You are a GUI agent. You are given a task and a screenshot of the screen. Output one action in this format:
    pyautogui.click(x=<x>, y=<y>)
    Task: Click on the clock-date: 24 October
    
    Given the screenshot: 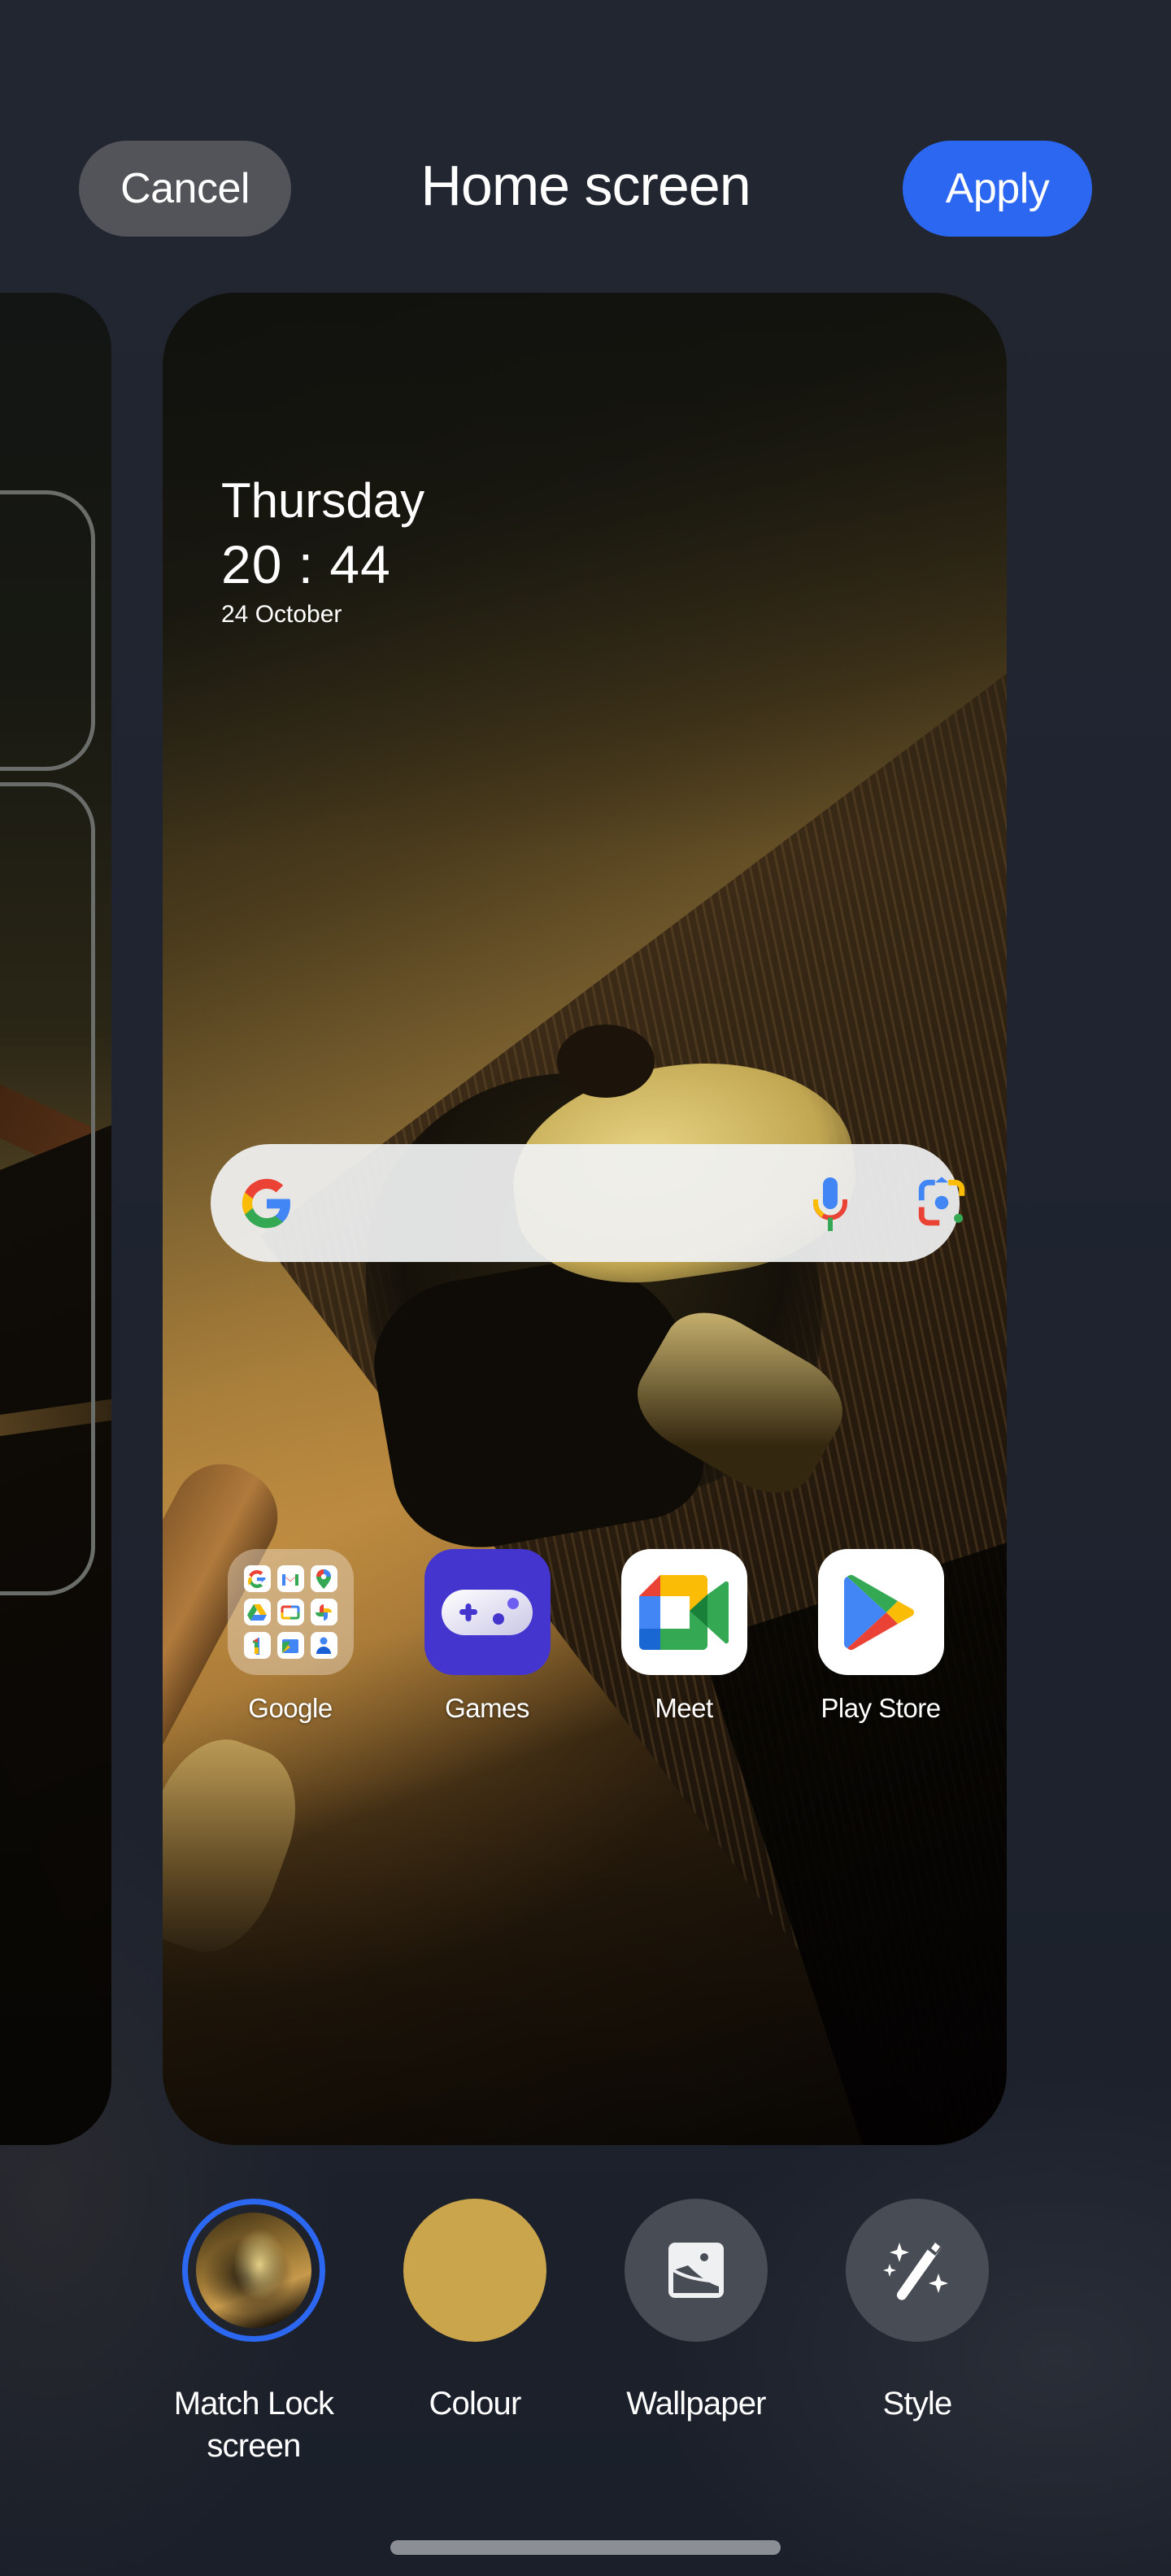 What is the action you would take?
    pyautogui.click(x=282, y=614)
    